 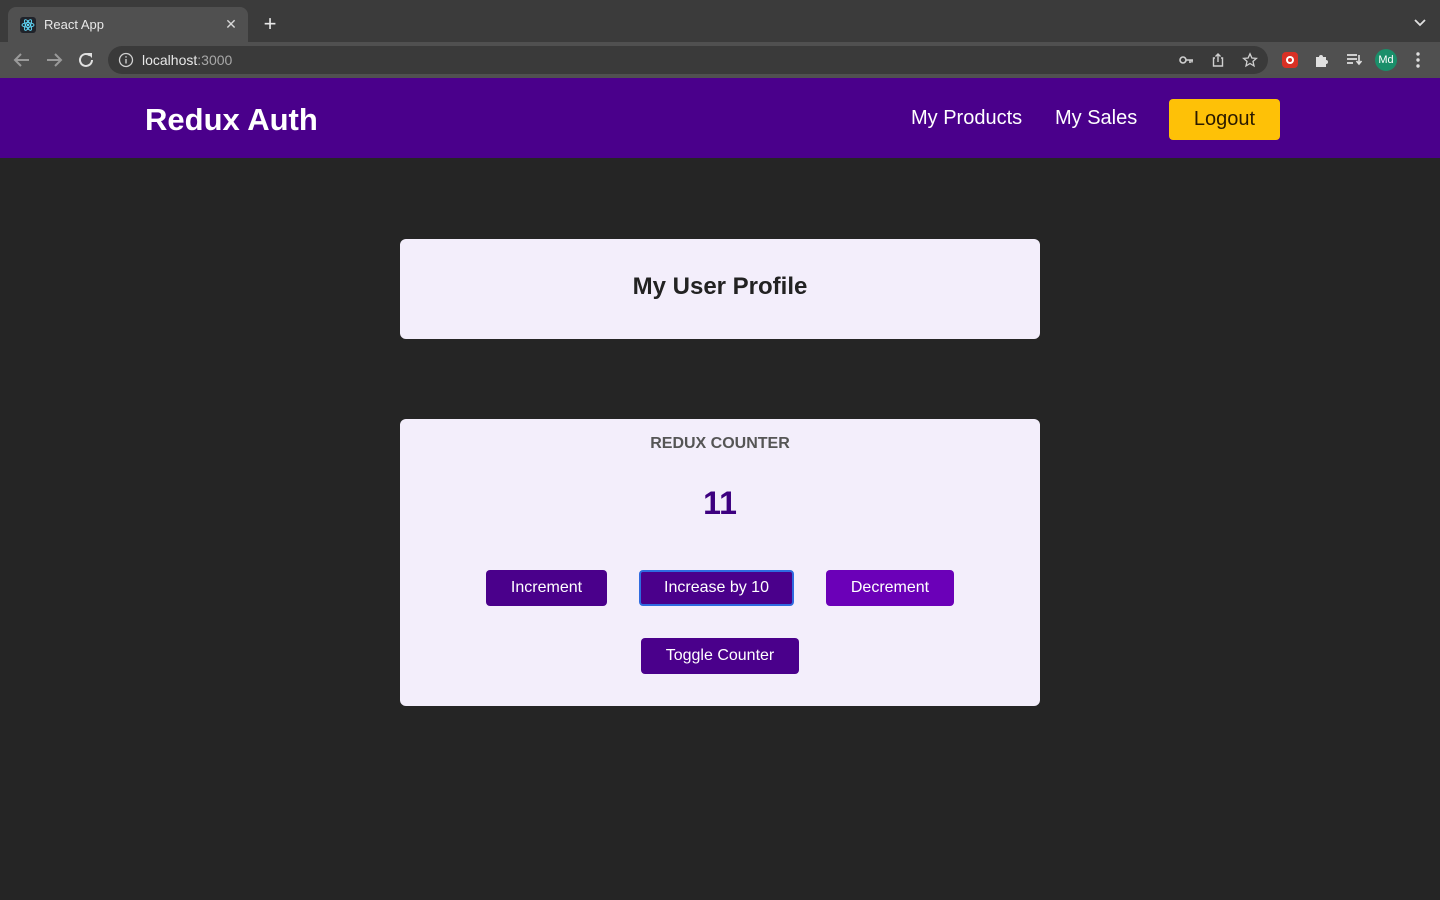 What do you see at coordinates (1420, 22) in the screenshot?
I see `chevron-down-icon` at bounding box center [1420, 22].